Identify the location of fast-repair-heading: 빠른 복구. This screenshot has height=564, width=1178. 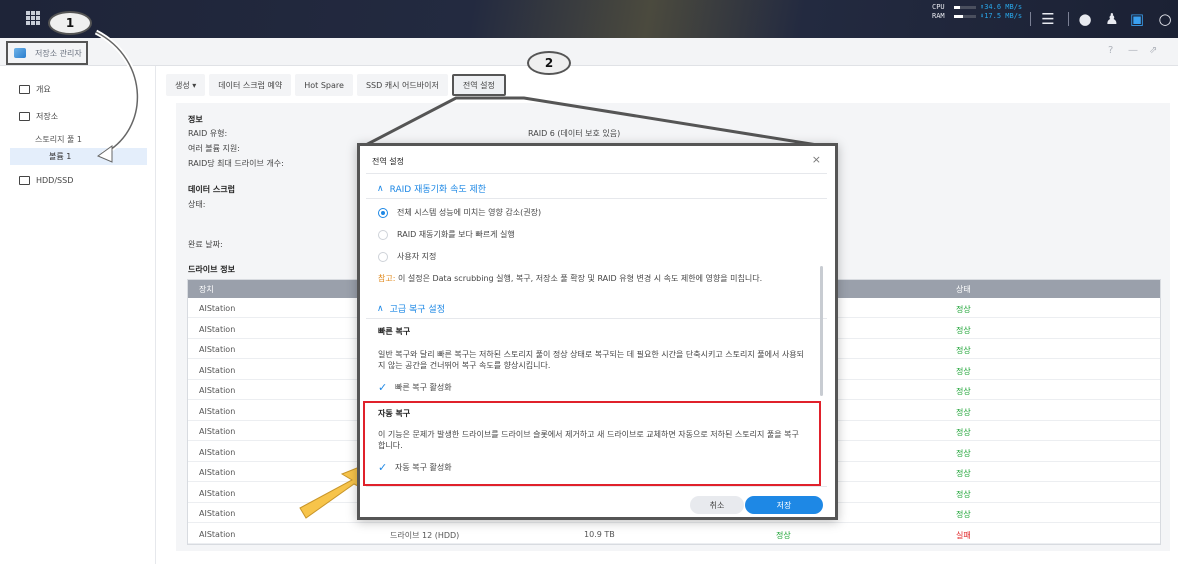
(394, 331).